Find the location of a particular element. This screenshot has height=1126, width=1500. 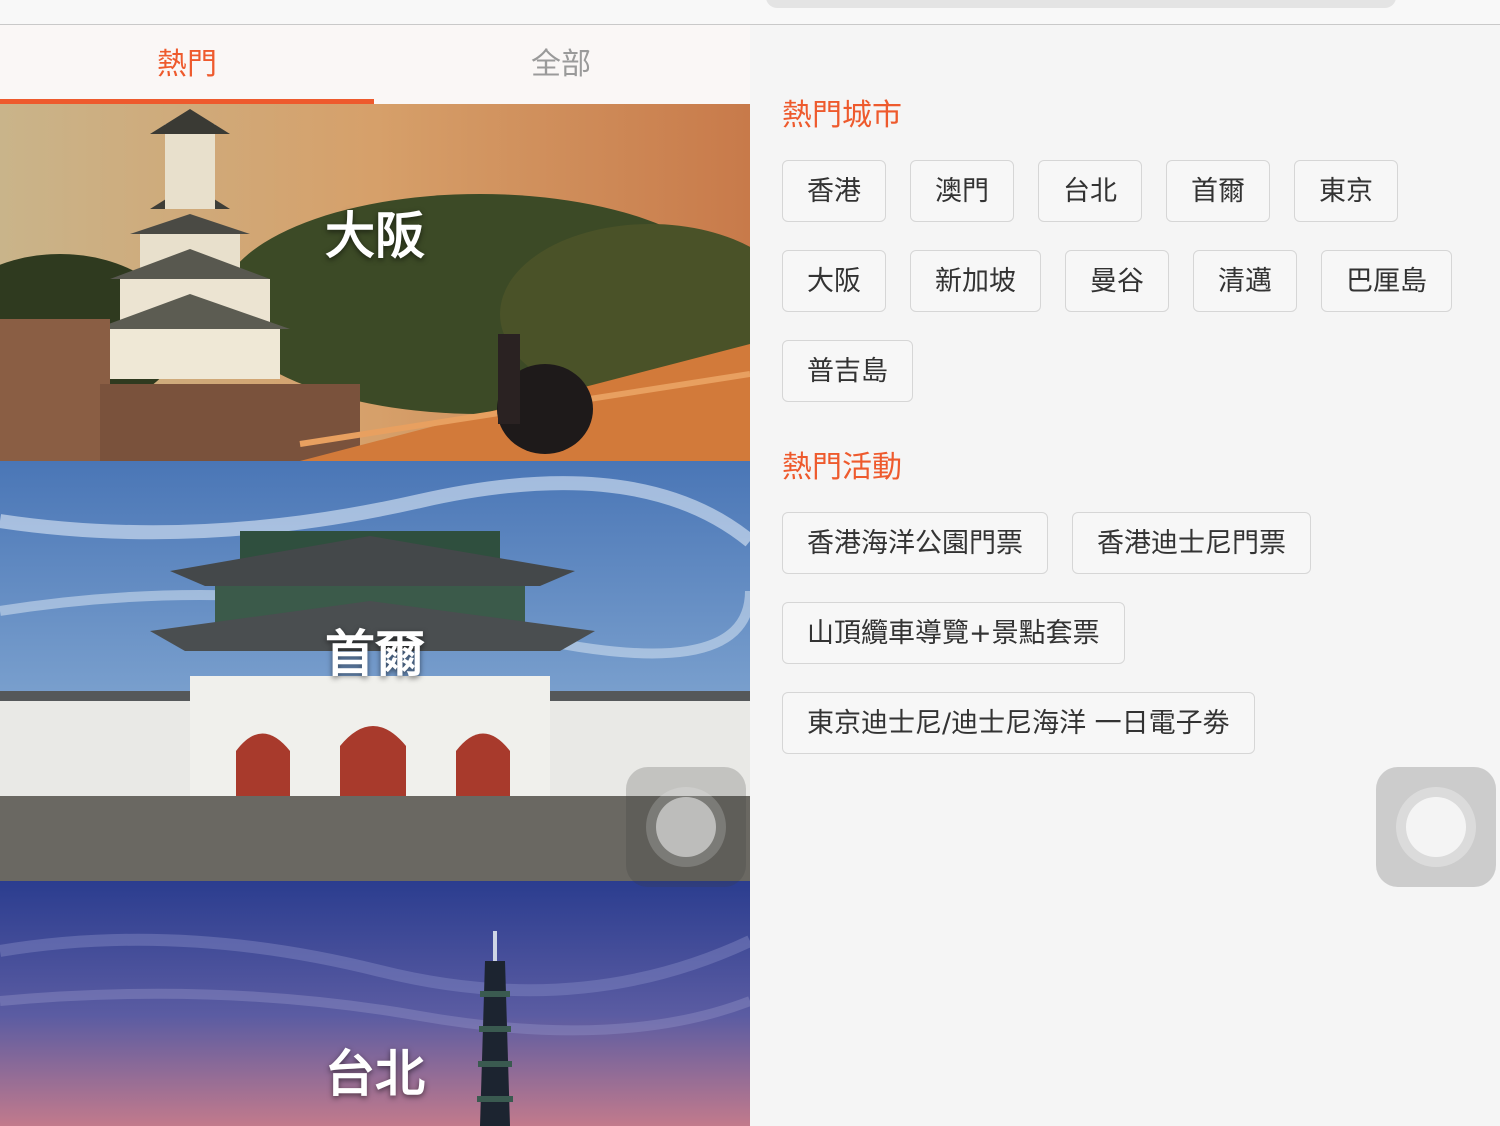

city-chip: 台北 is located at coordinates (1090, 191).